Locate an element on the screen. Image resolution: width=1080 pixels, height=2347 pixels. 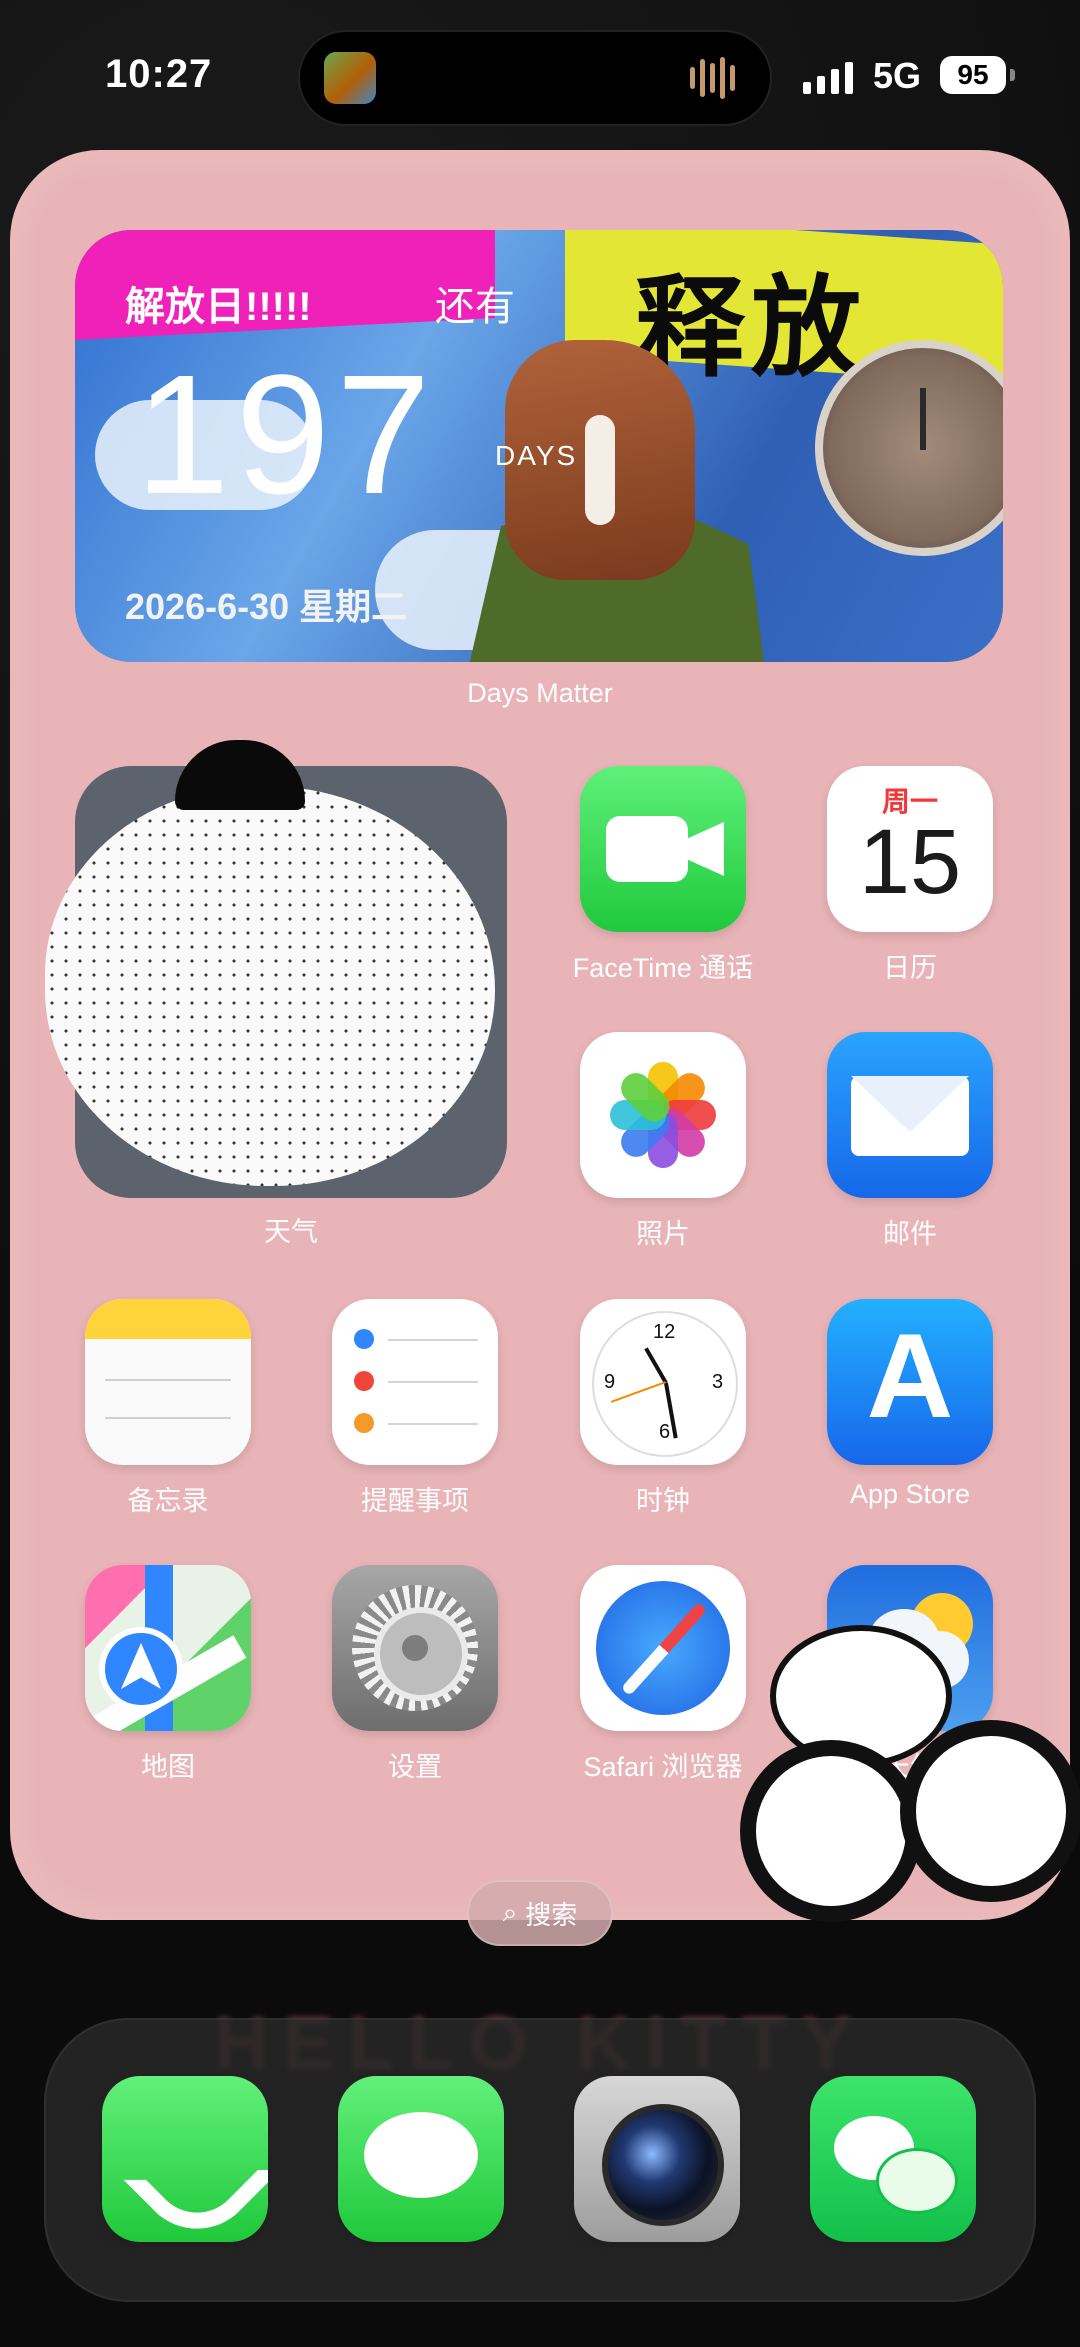
app-maps: 地图 is located at coordinates (168, 1674).